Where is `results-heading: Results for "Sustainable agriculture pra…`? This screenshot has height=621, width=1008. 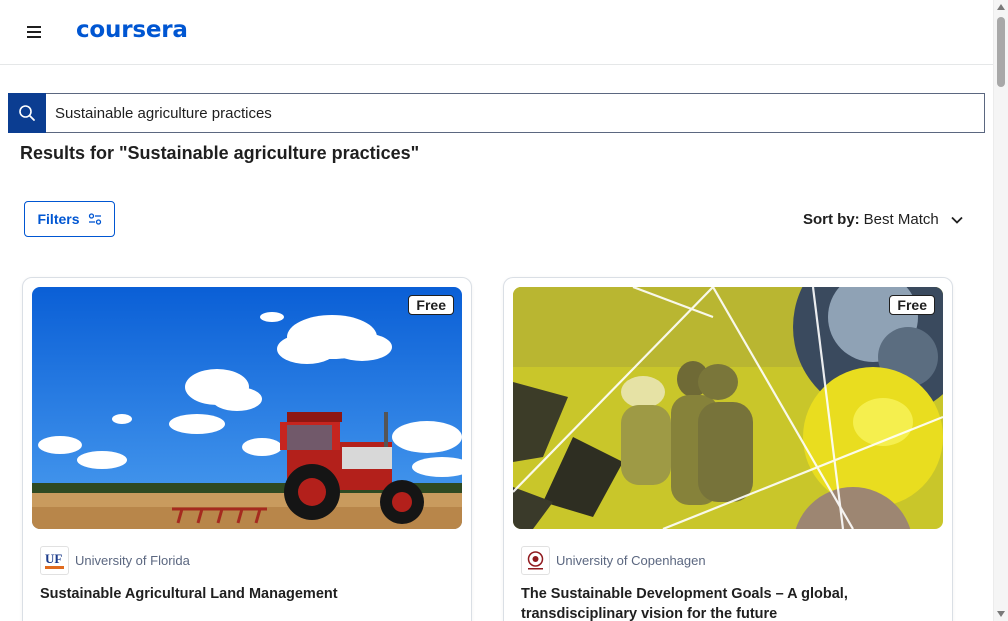 results-heading: Results for "Sustainable agriculture pra… is located at coordinates (220, 153).